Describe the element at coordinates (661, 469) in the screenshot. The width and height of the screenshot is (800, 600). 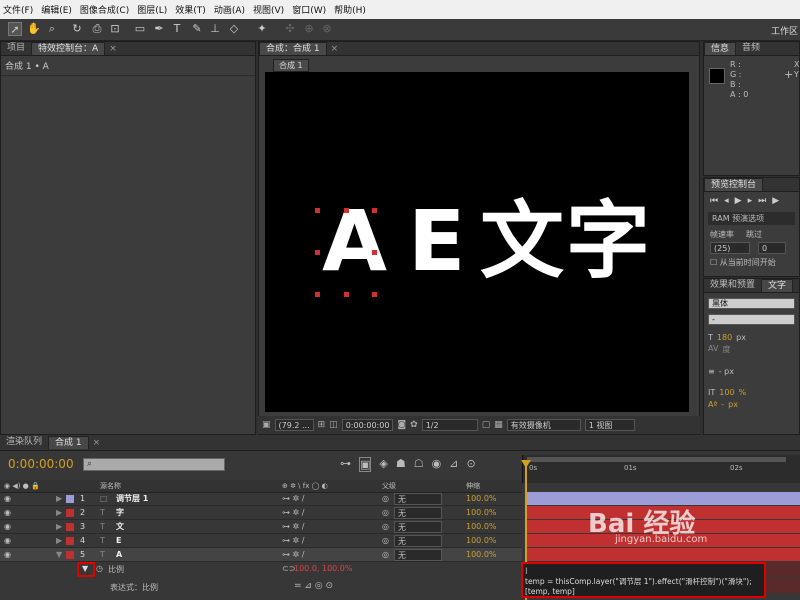
I see `time-ruler: 0s 01s 02s` at that location.